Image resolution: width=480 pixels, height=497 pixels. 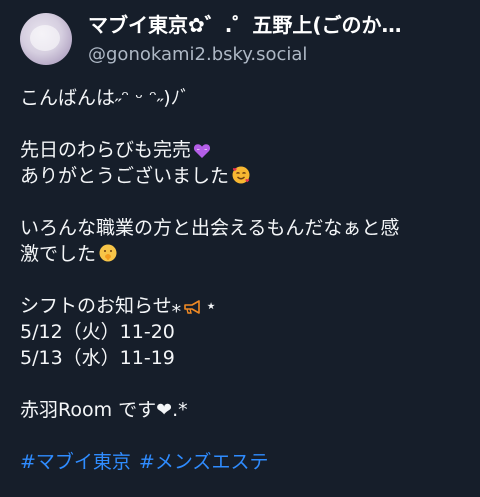 What do you see at coordinates (97, 332) in the screenshot?
I see `shift-entry: 5/12（火）11-20` at bounding box center [97, 332].